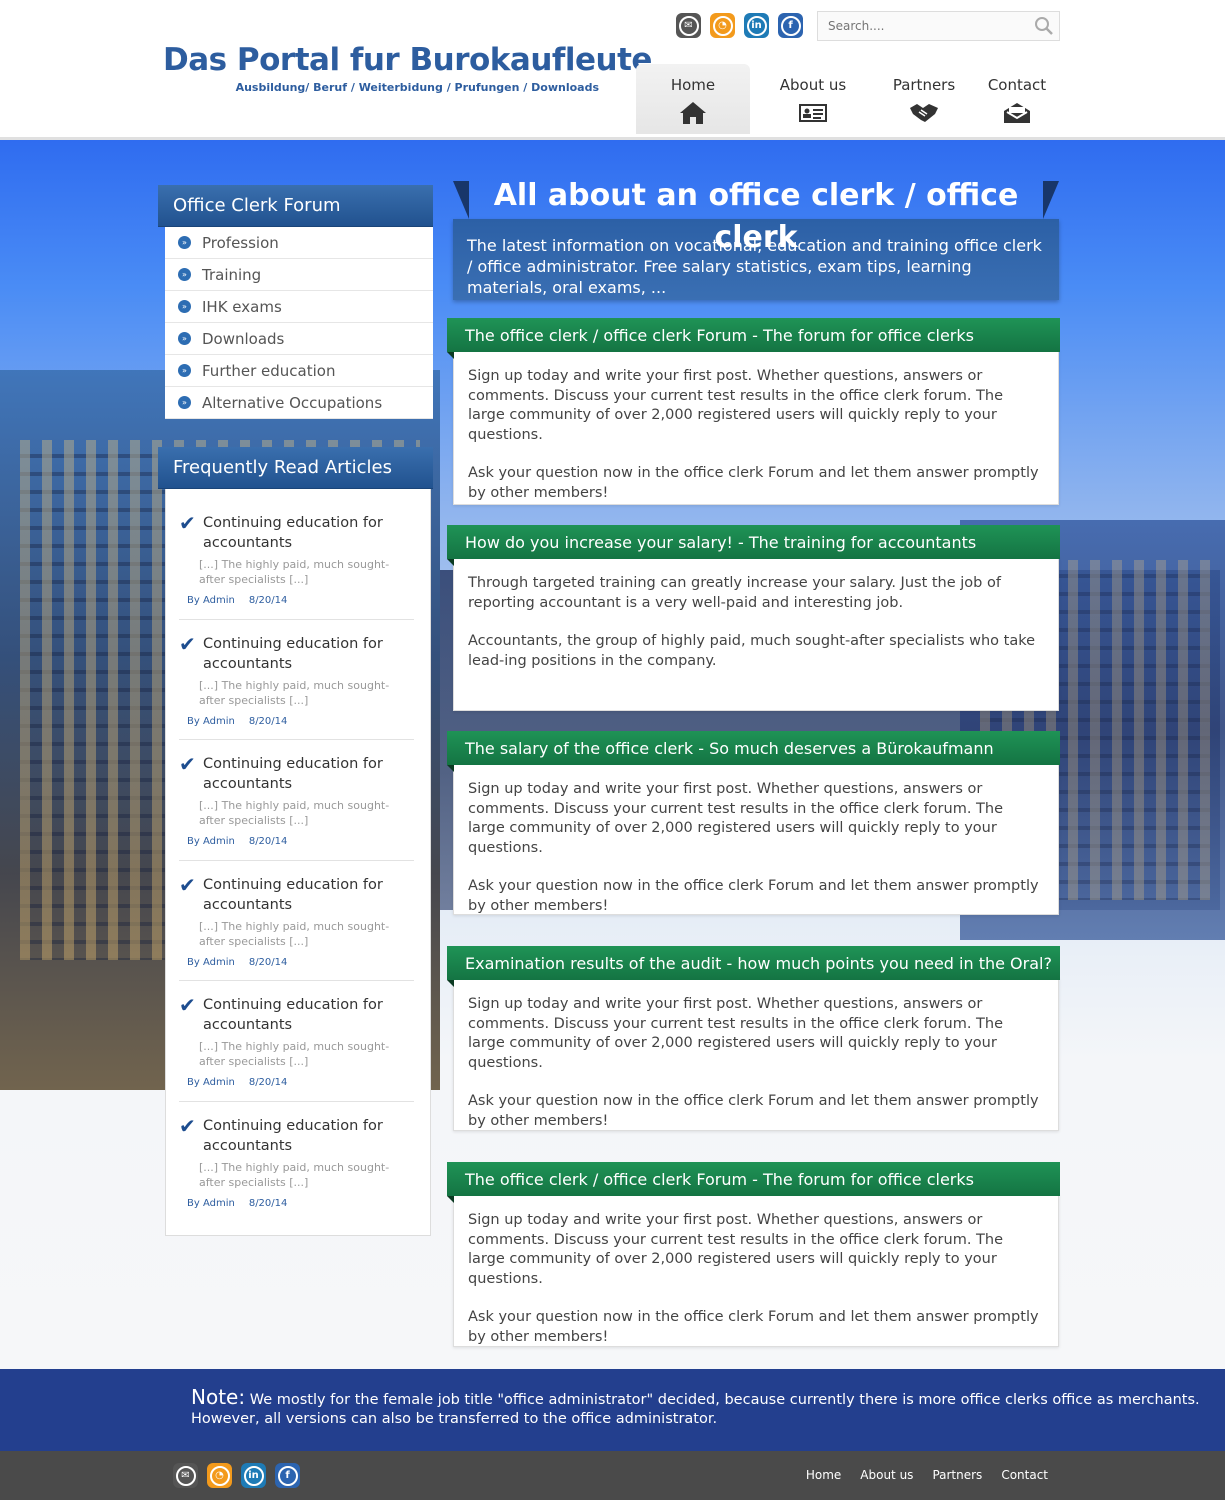 Image resolution: width=1225 pixels, height=1500 pixels. I want to click on site-footer: ✉ ◔ in f Home About us Partners Contact, so click(612, 1475).